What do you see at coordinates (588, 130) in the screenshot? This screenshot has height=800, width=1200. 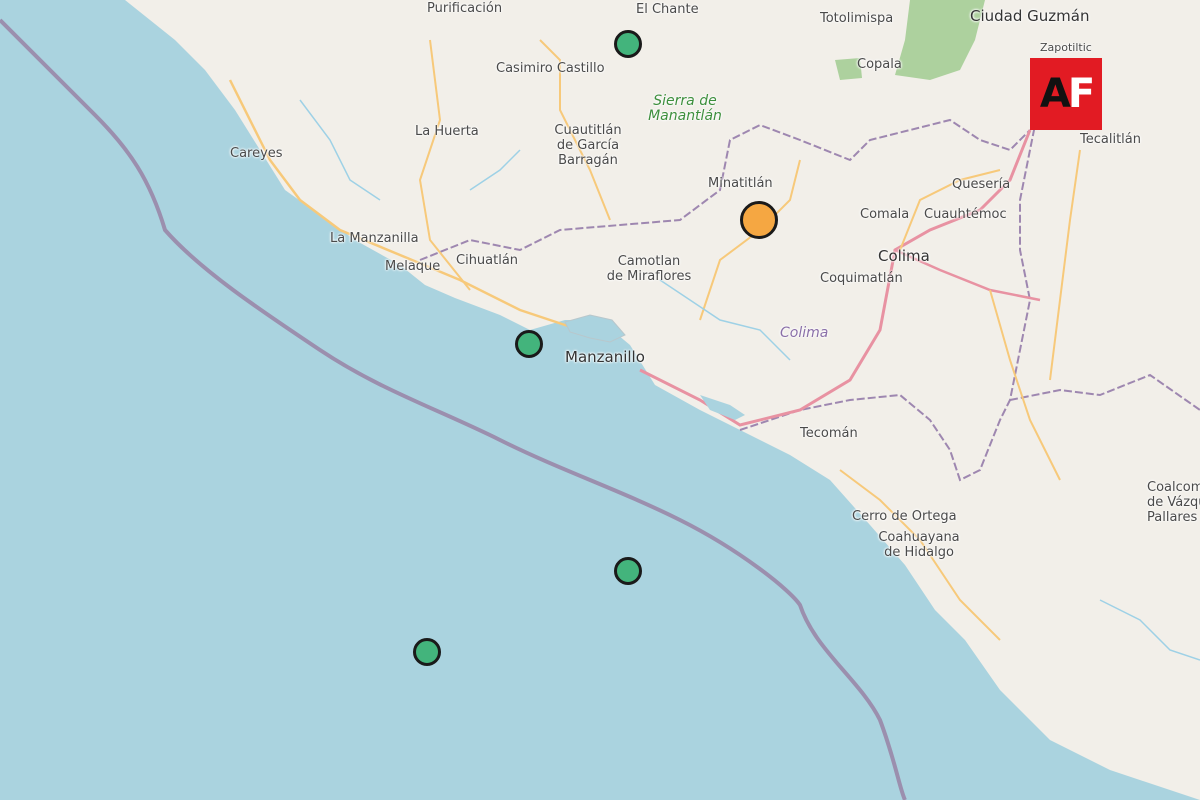 I see `place-label-line-1: Cuautitlán` at bounding box center [588, 130].